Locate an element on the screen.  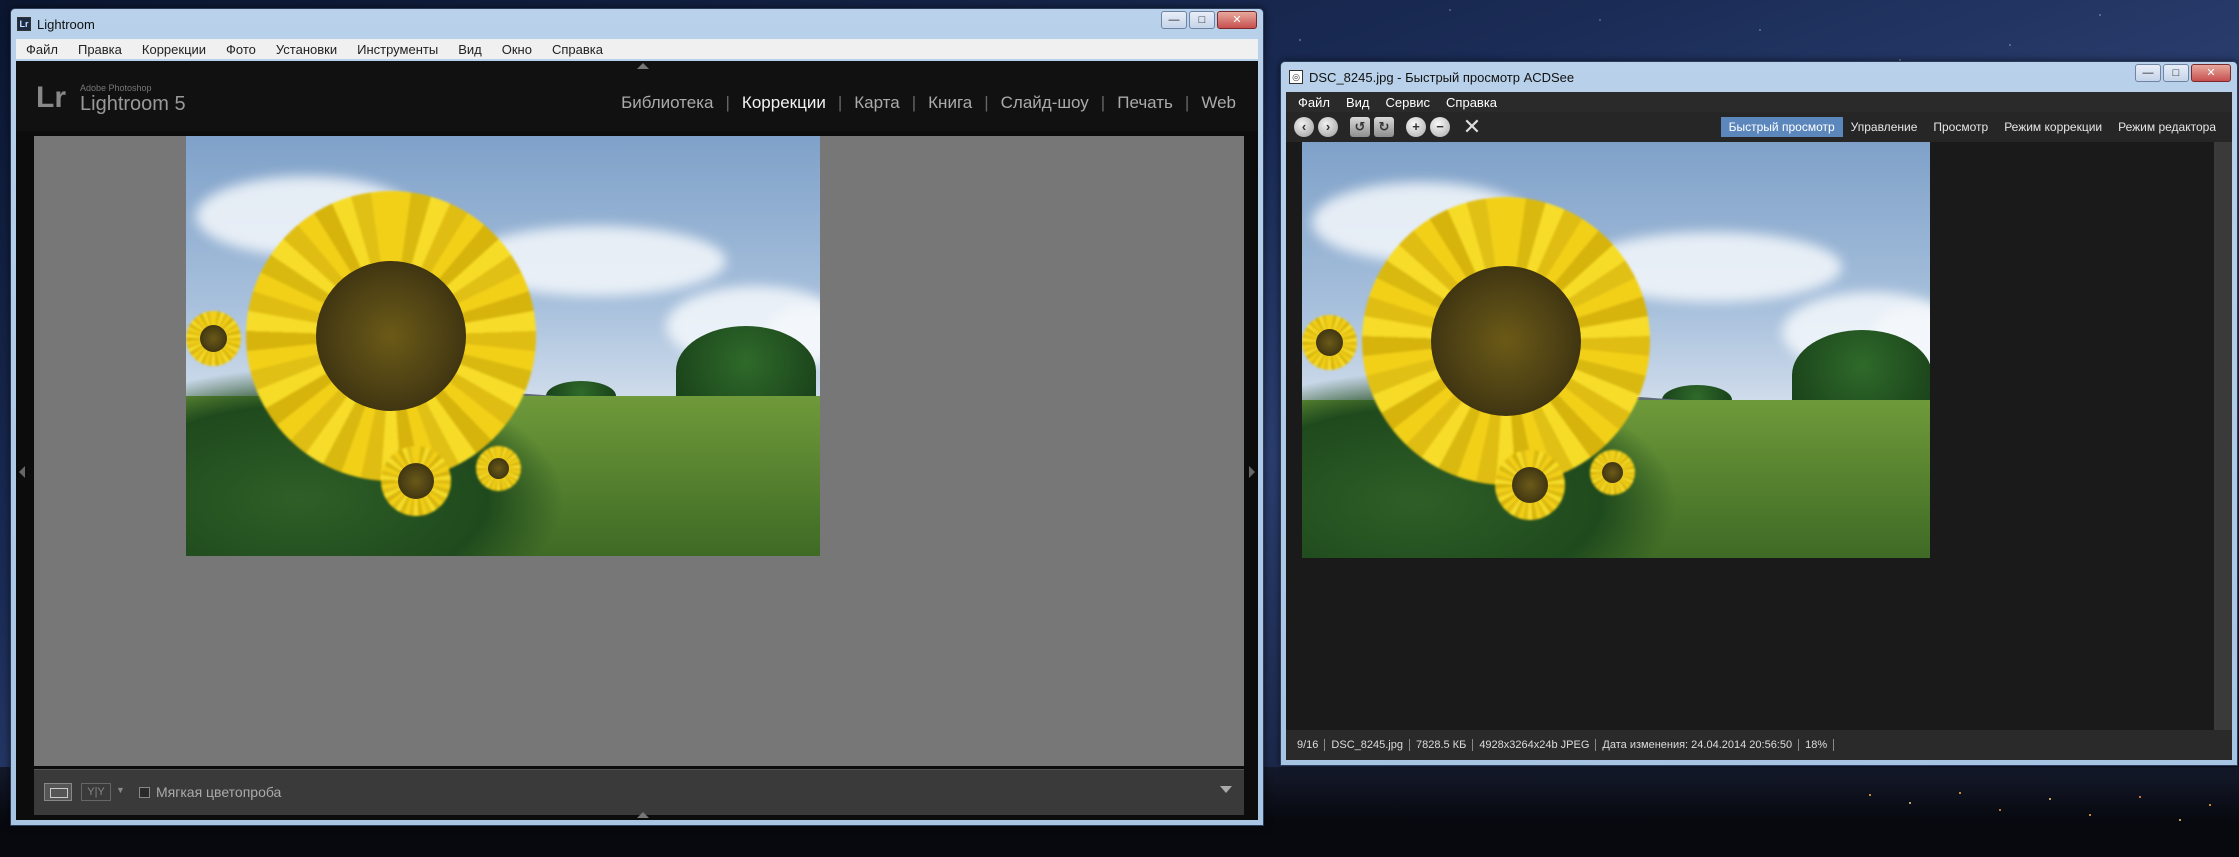
status-position: 9/16 is located at coordinates (1308, 745).